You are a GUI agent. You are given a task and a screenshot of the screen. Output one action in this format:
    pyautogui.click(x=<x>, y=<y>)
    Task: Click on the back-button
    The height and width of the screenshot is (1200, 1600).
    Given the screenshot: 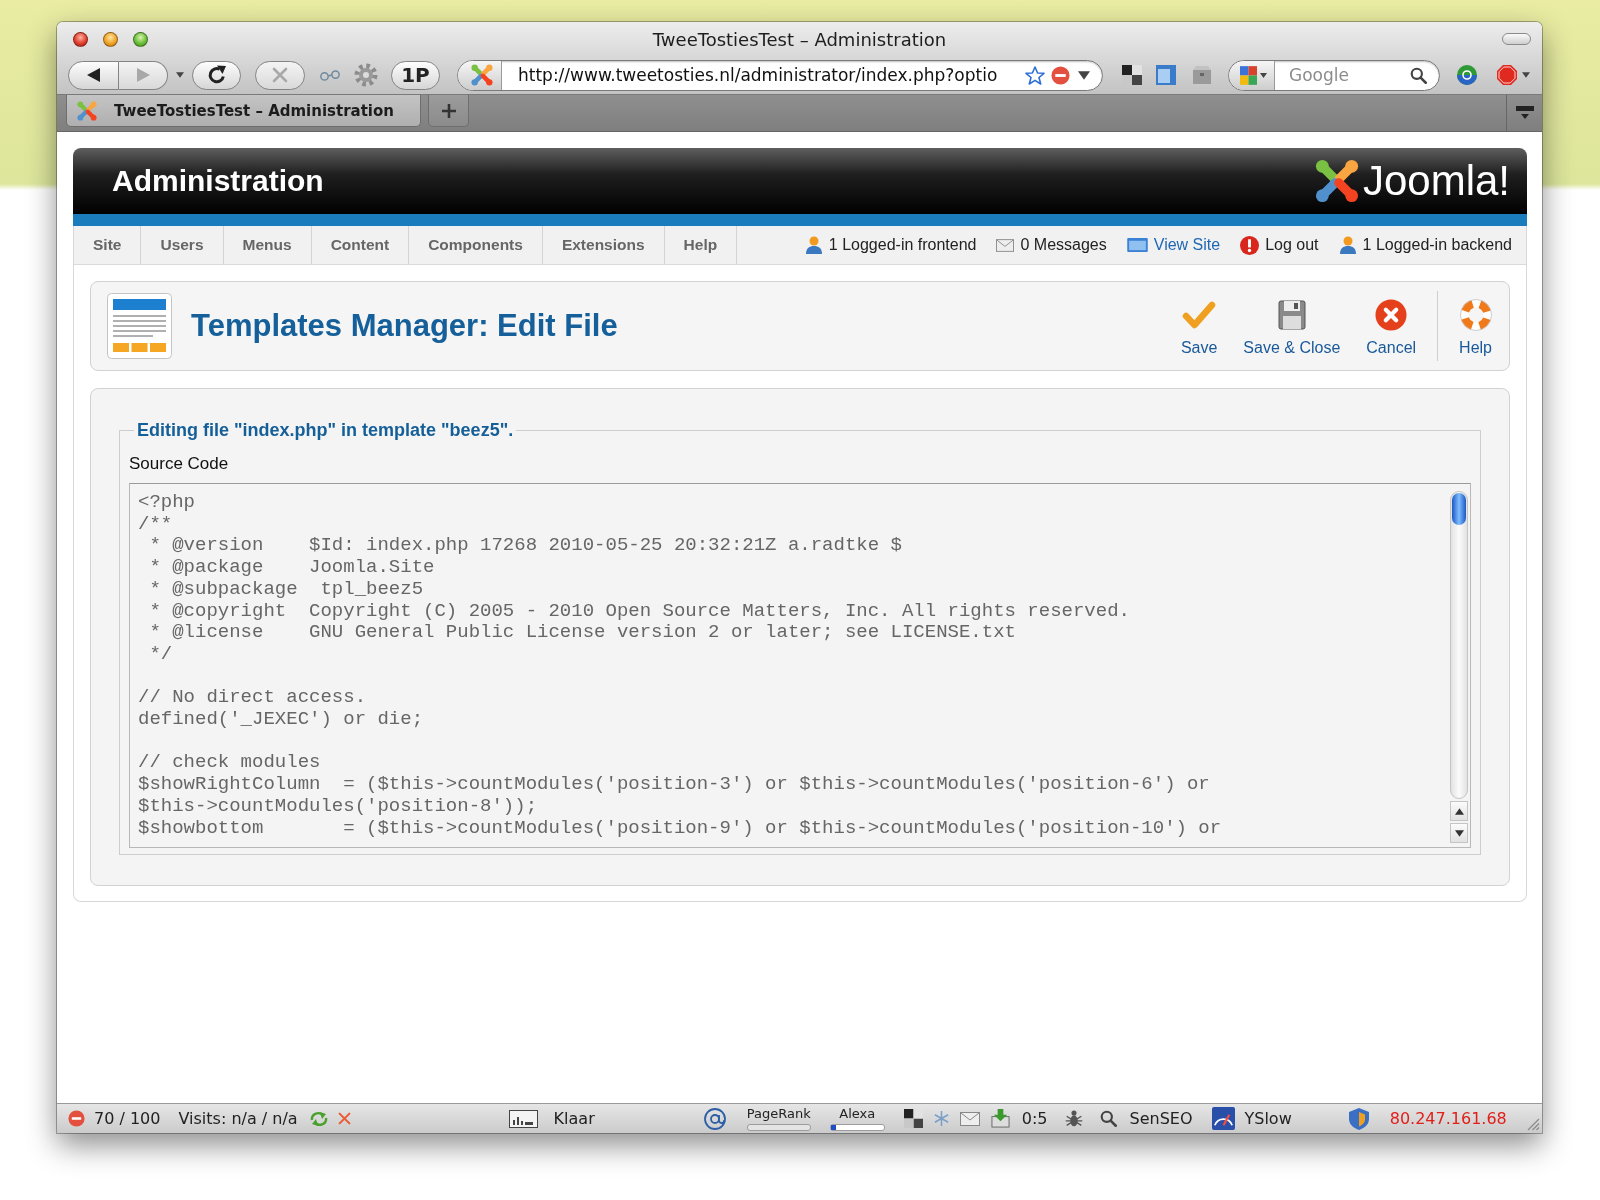 What is the action you would take?
    pyautogui.click(x=93, y=75)
    